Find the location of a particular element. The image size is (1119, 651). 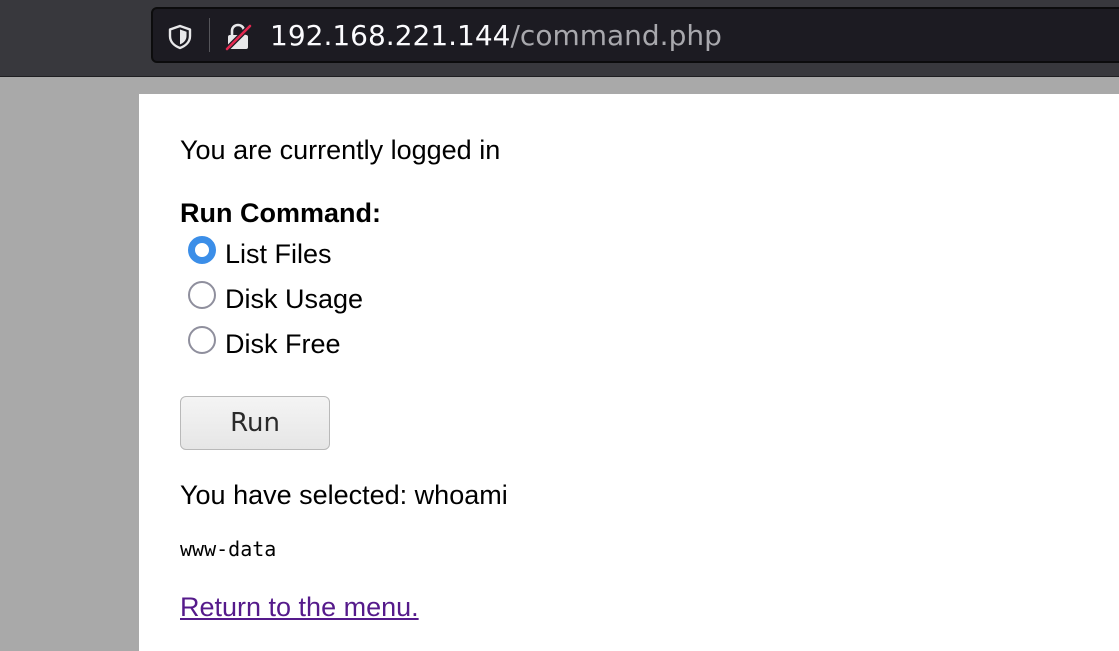

urlbar-separator is located at coordinates (209, 35).